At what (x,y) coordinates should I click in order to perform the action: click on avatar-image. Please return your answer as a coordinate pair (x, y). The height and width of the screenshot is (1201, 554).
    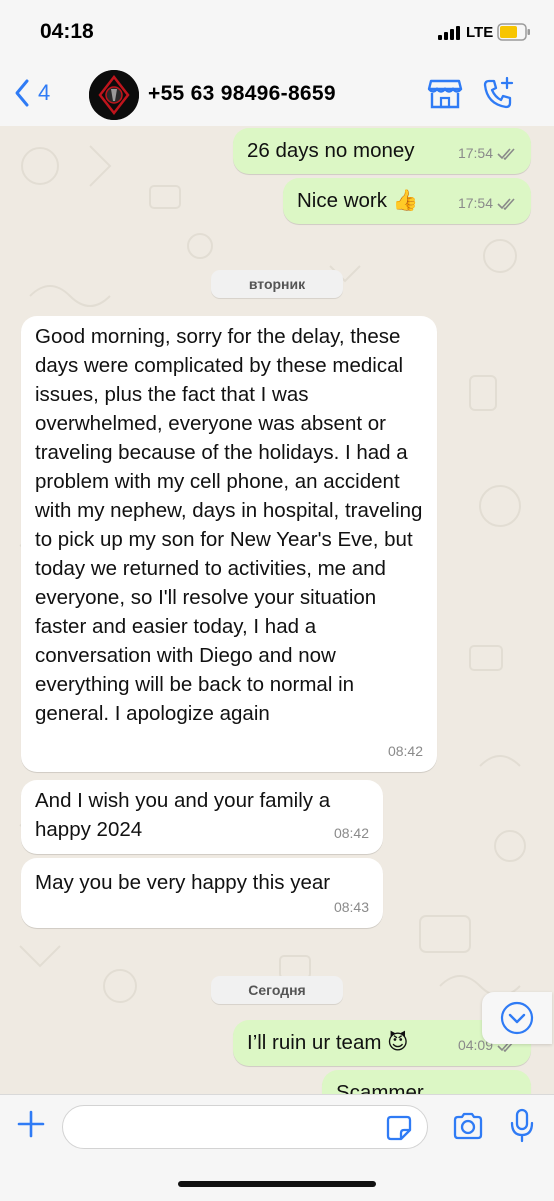
    Looking at the image, I should click on (114, 95).